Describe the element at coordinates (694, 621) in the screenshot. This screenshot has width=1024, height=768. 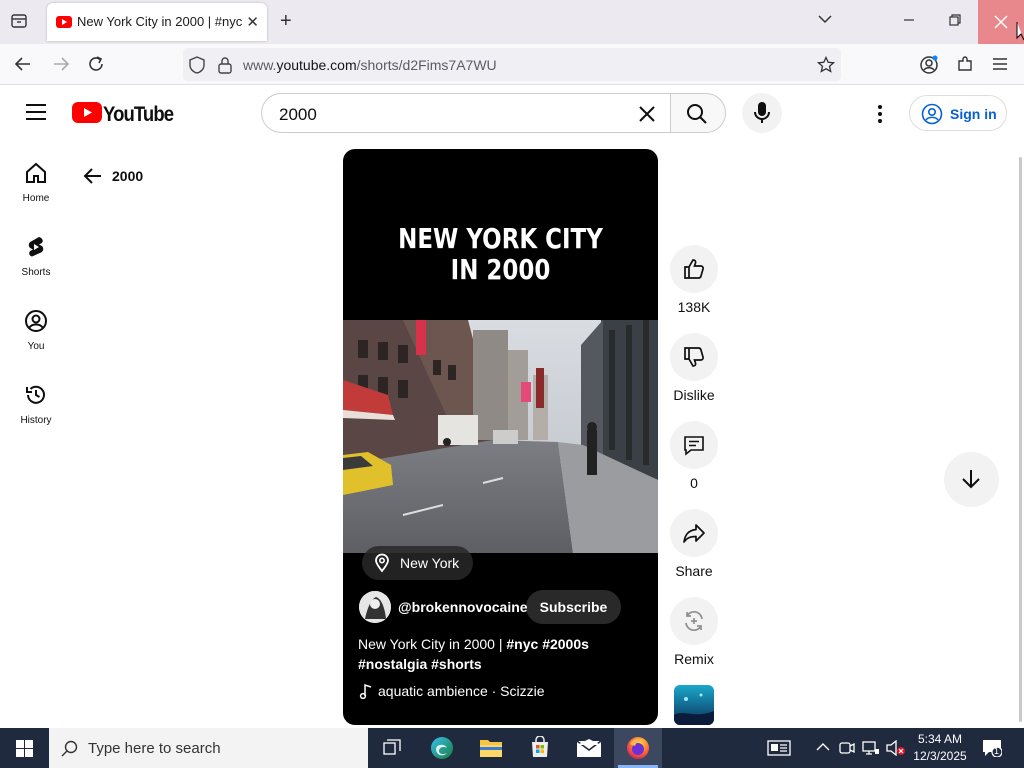
I see `remix-icon` at that location.